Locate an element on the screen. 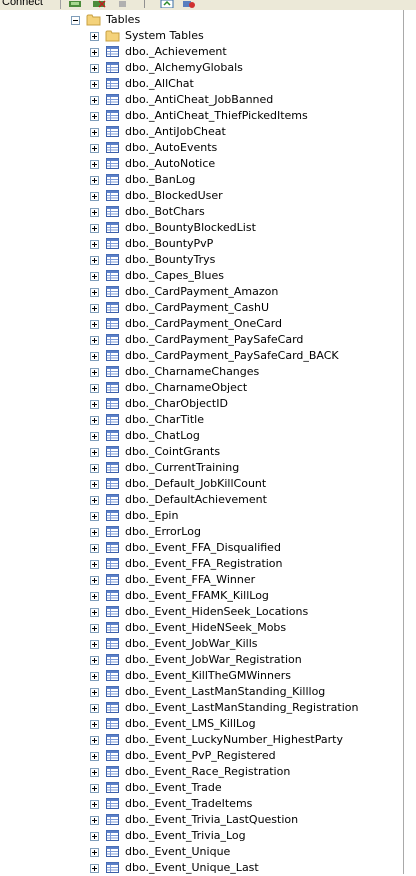 The image size is (416, 876). table-node: dbo._AllChat is located at coordinates (201, 84).